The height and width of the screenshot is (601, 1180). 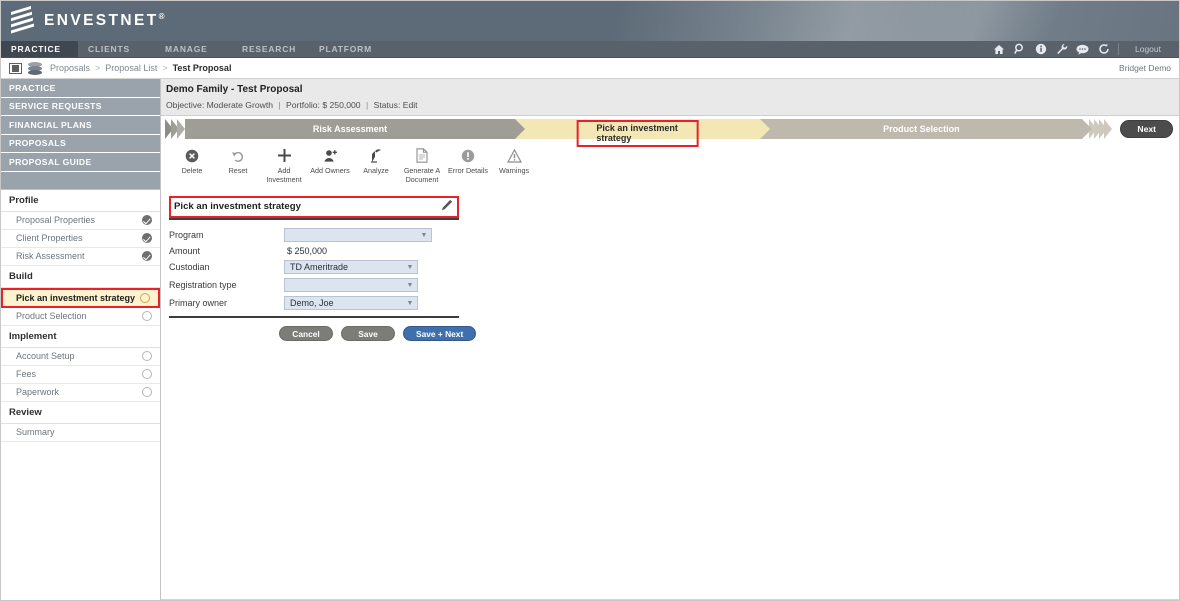 I want to click on sidebar-group-review: Review, so click(x=80, y=413).